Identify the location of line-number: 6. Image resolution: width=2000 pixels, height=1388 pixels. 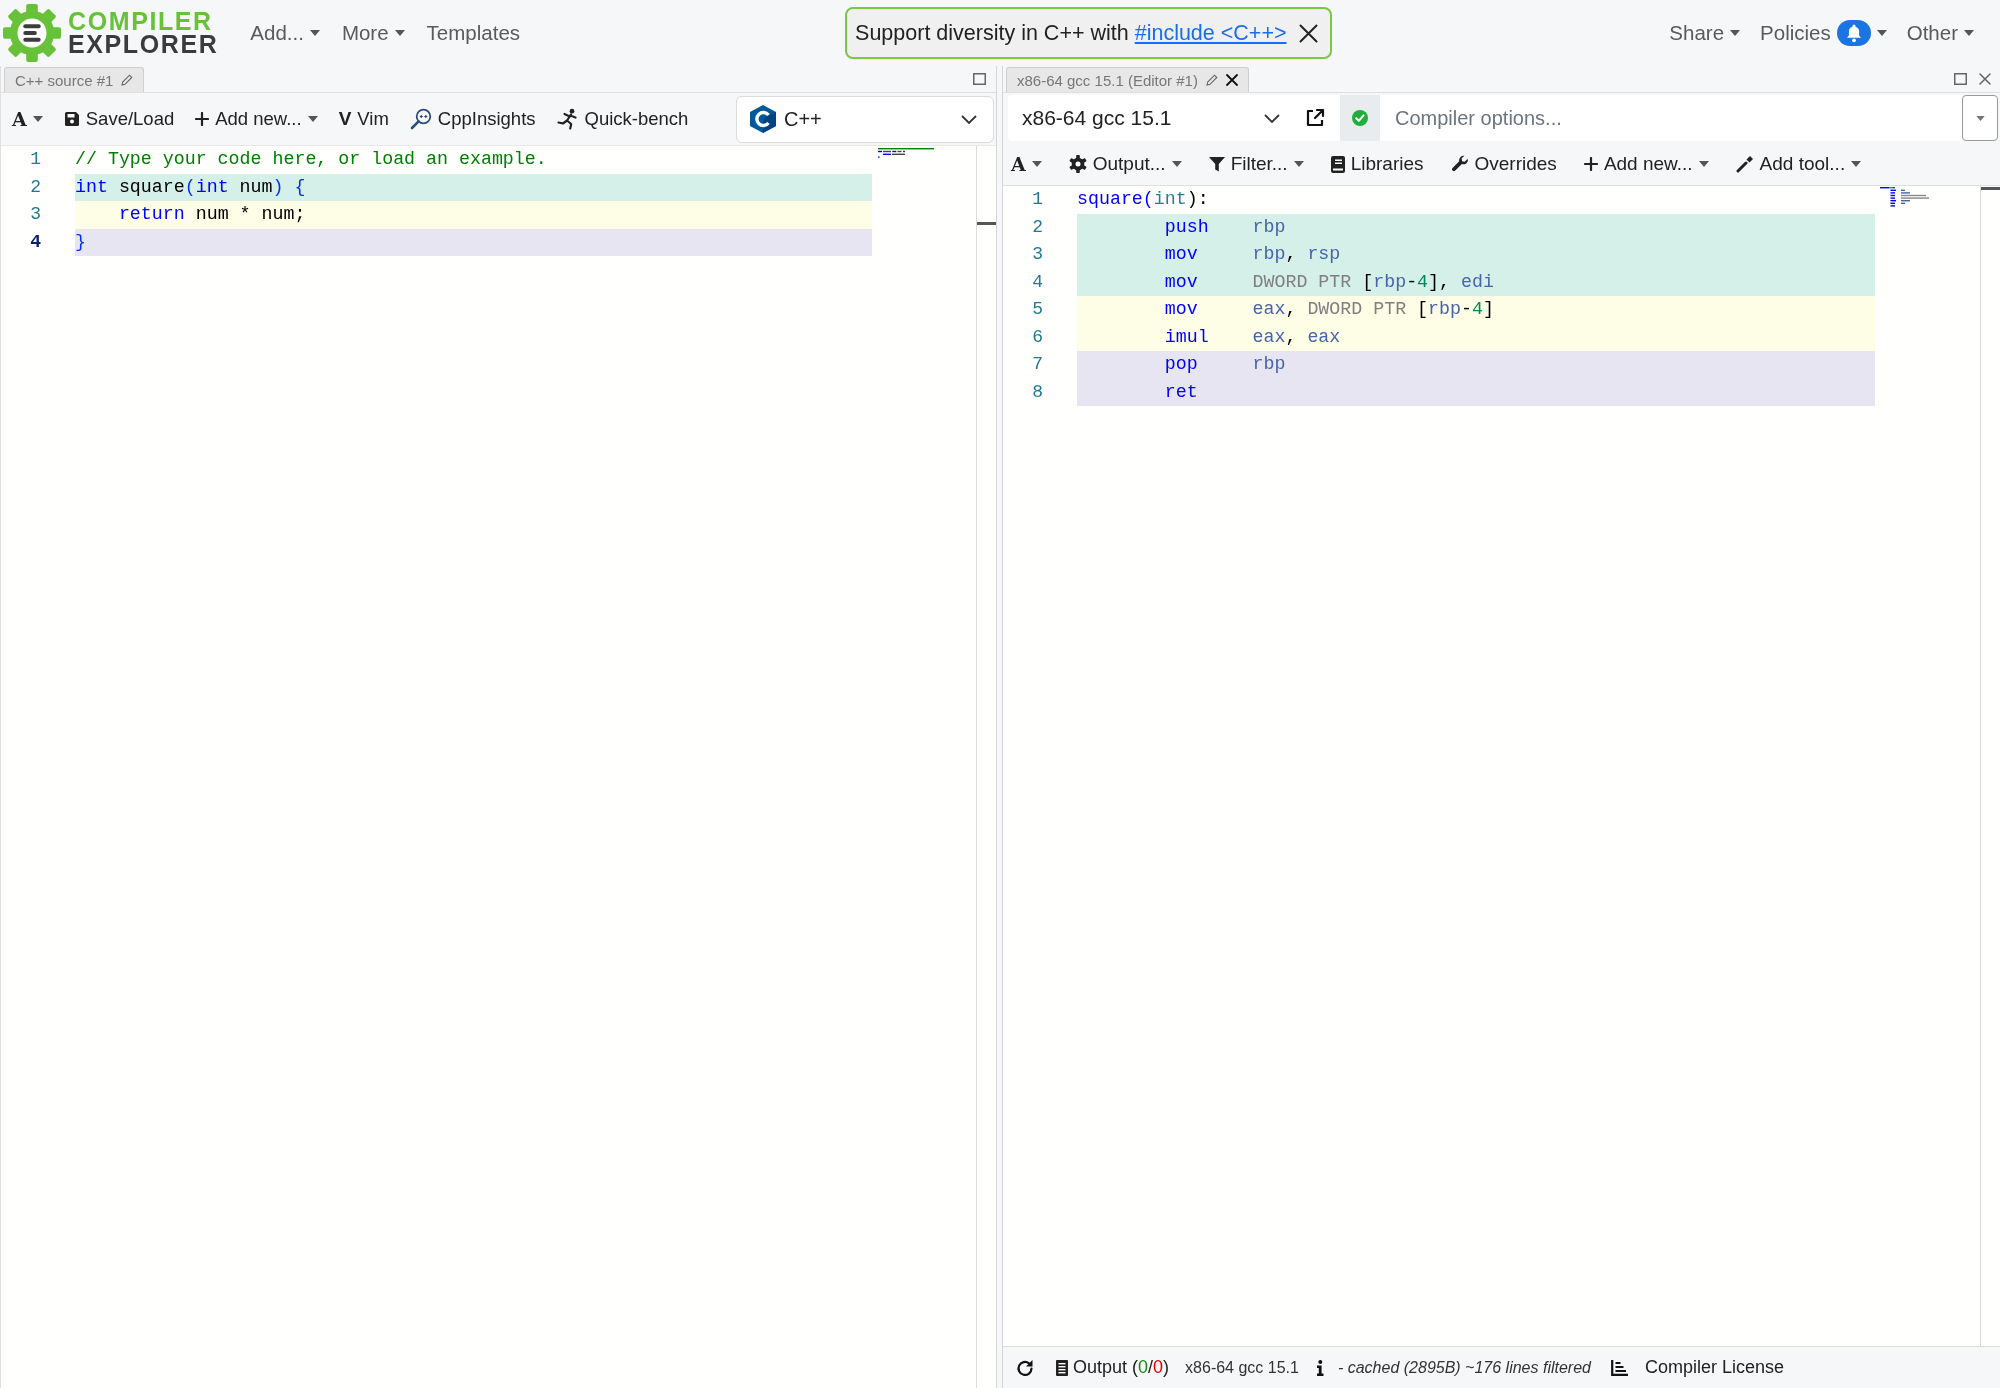
(1037, 337).